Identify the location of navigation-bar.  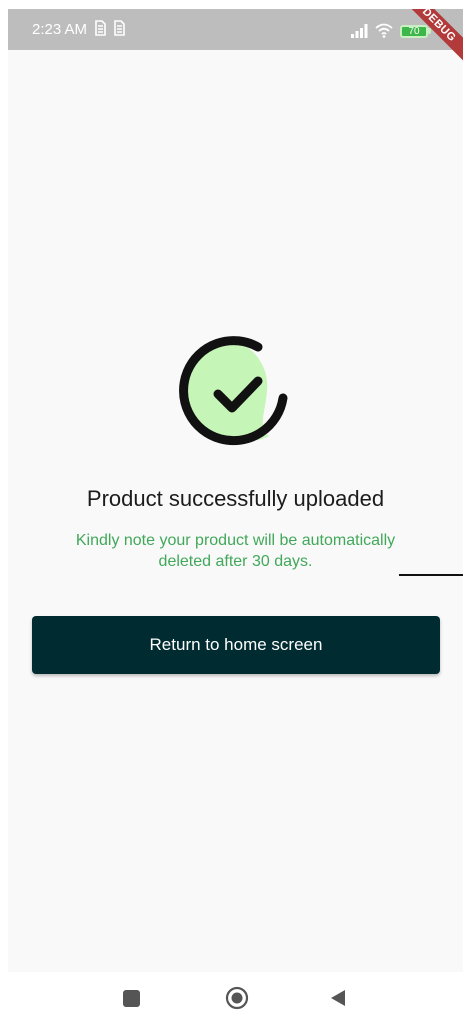
(235, 998).